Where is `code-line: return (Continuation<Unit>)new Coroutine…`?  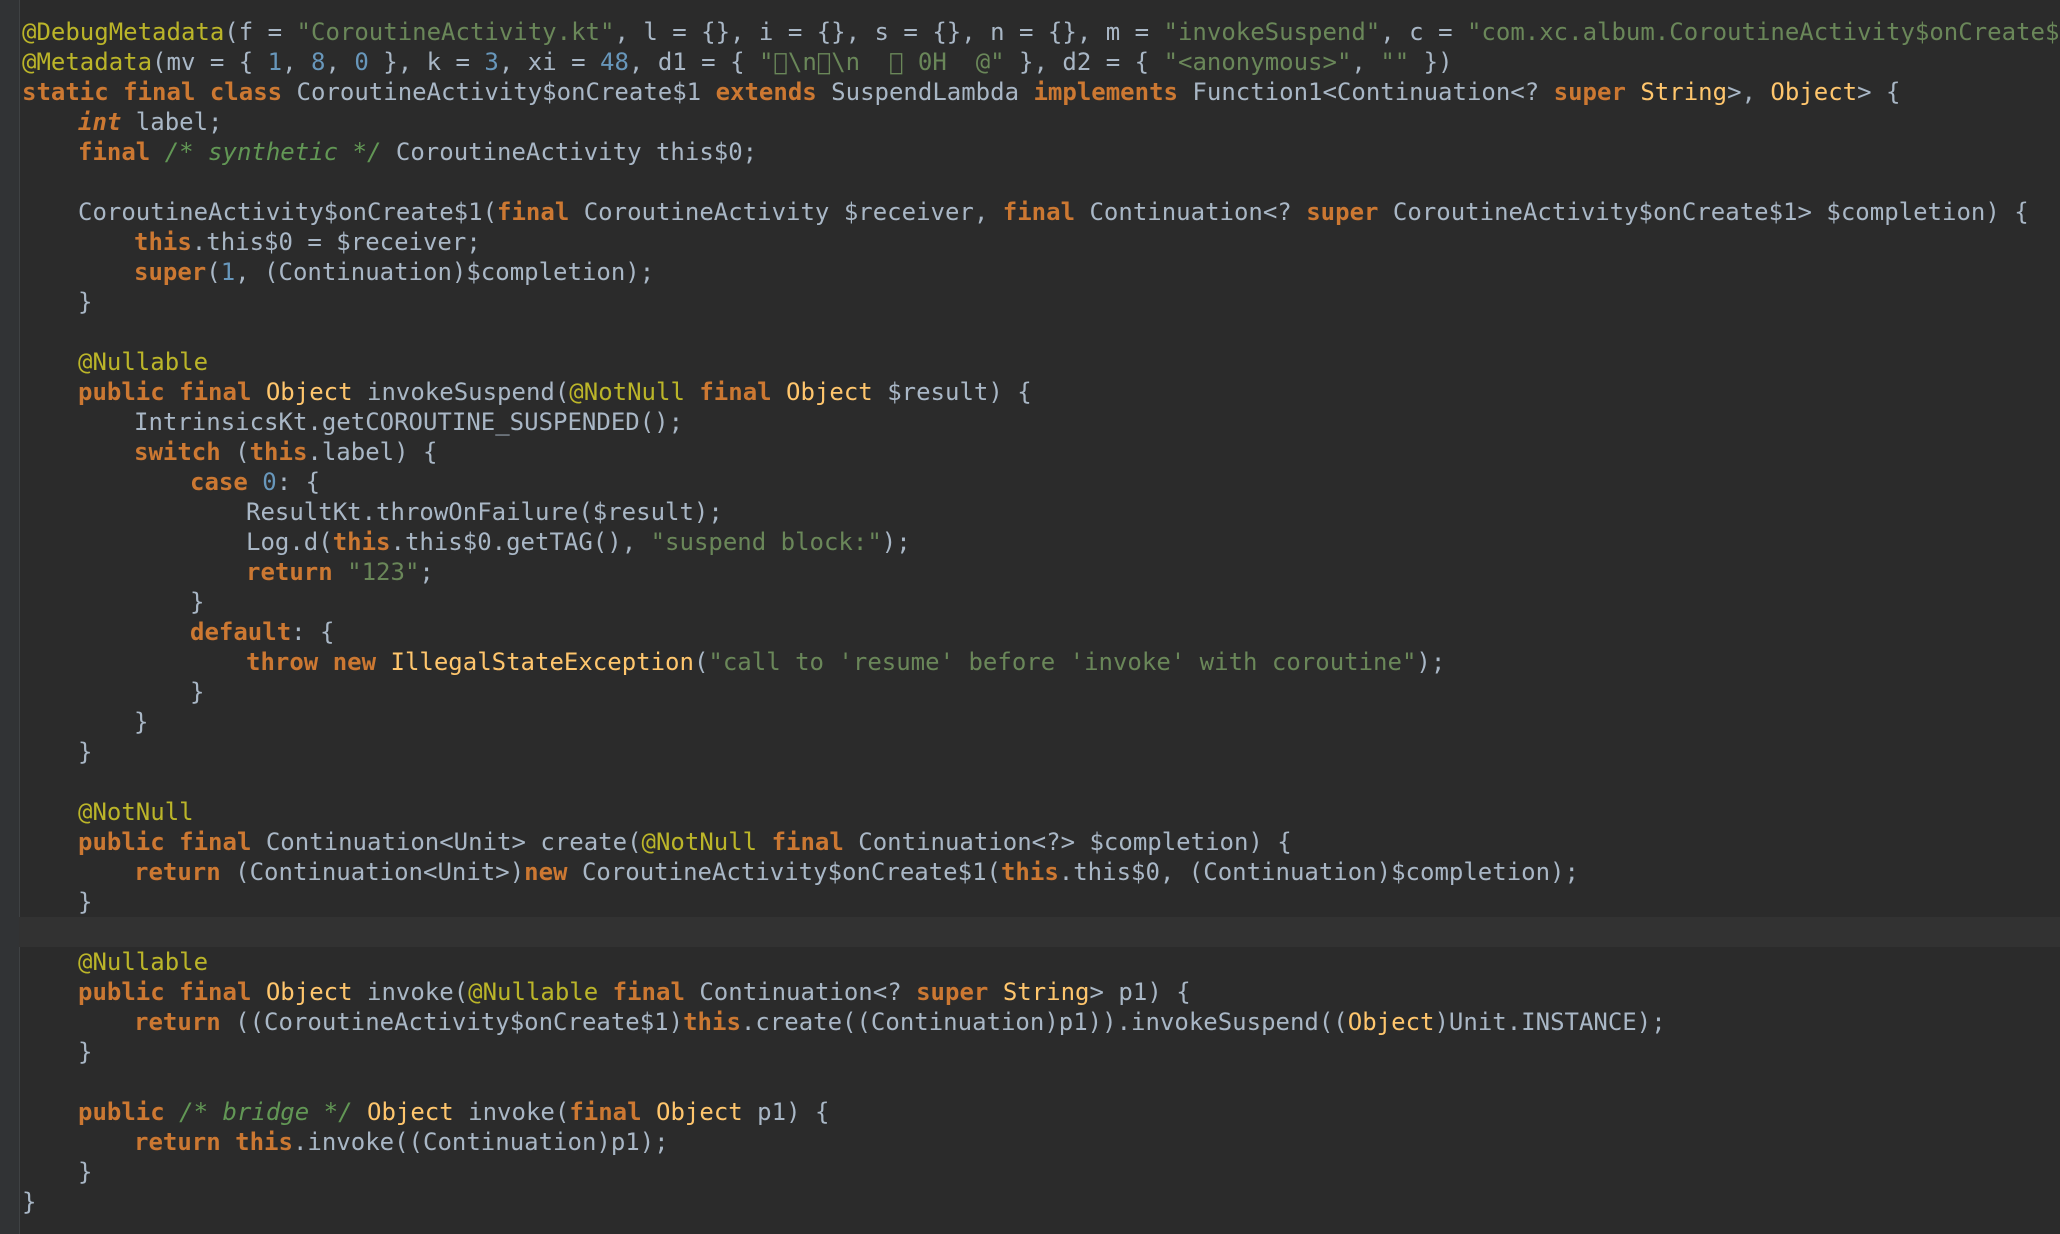
code-line: return (Continuation<Unit>)new Coroutine… is located at coordinates (1041, 872).